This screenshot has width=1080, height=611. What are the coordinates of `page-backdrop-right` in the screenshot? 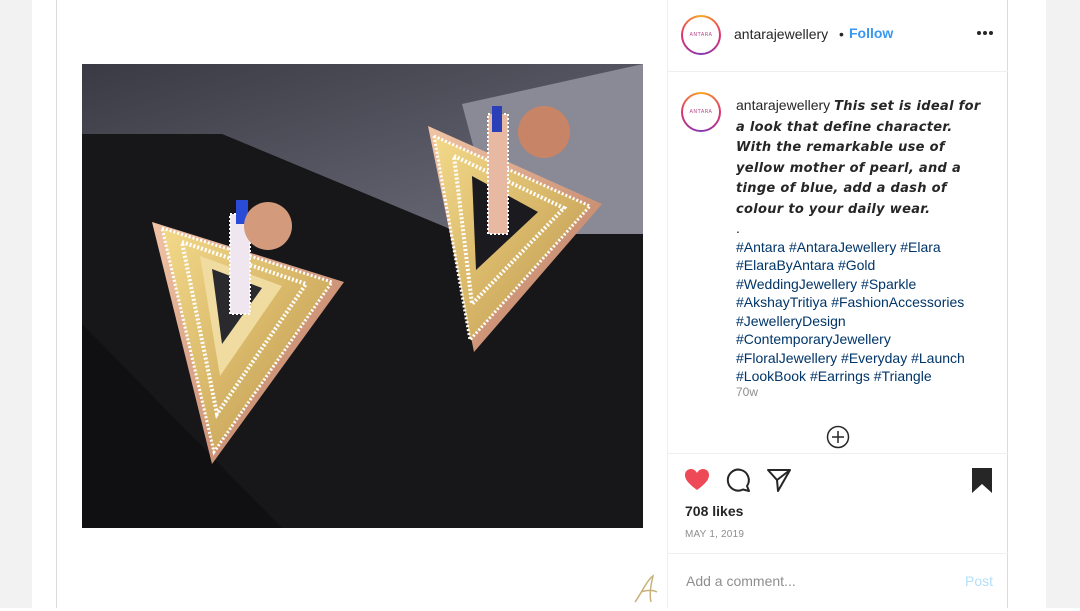 It's located at (1063, 304).